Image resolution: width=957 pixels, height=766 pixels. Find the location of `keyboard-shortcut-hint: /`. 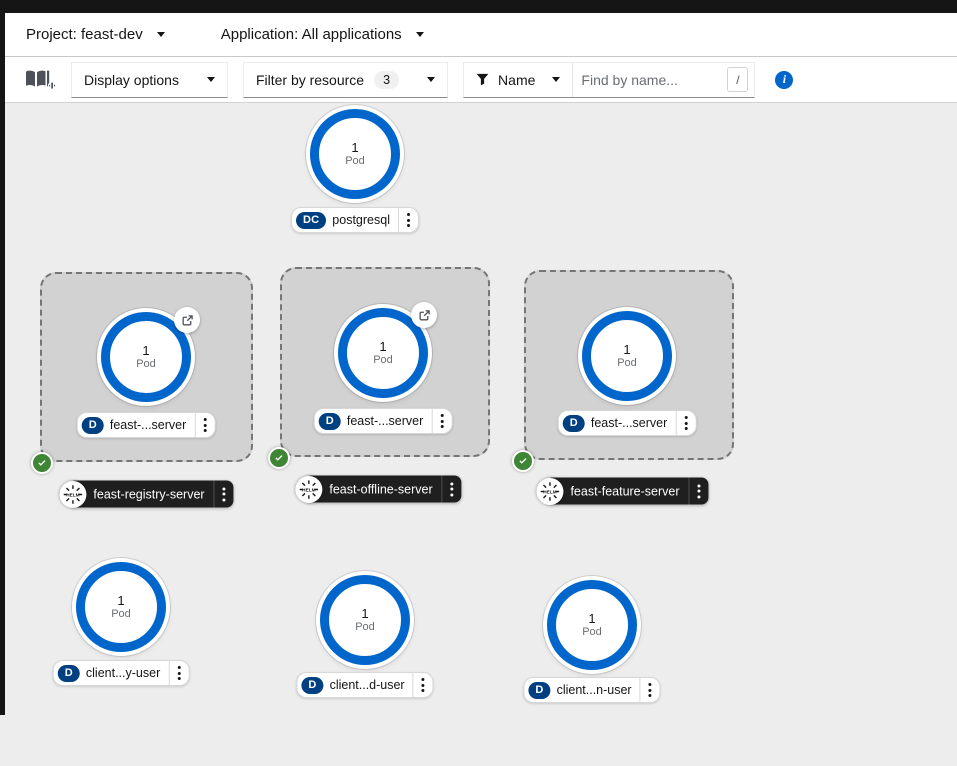

keyboard-shortcut-hint: / is located at coordinates (738, 79).